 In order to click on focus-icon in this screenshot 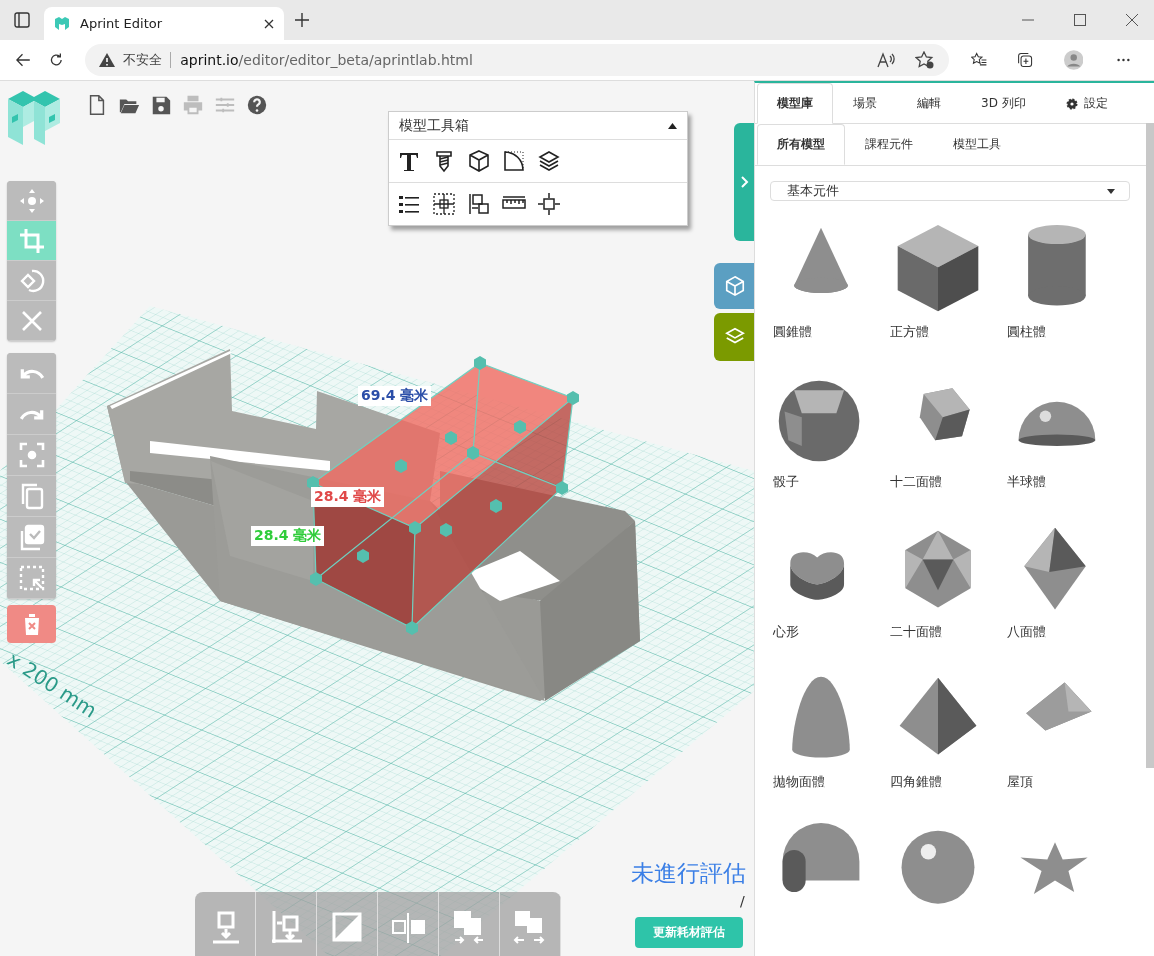, I will do `click(31, 455)`.